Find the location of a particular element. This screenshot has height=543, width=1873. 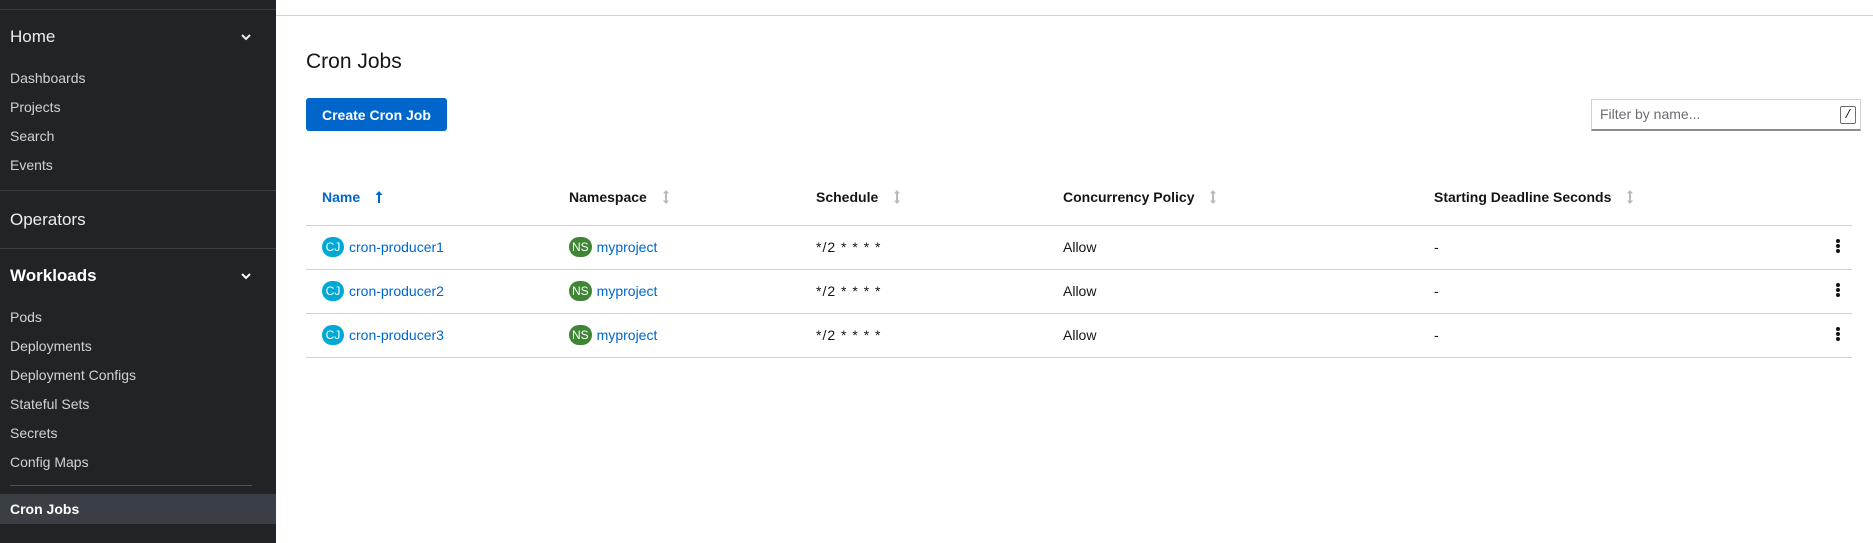

keyboard-shortcut-hint: / is located at coordinates (1848, 114).